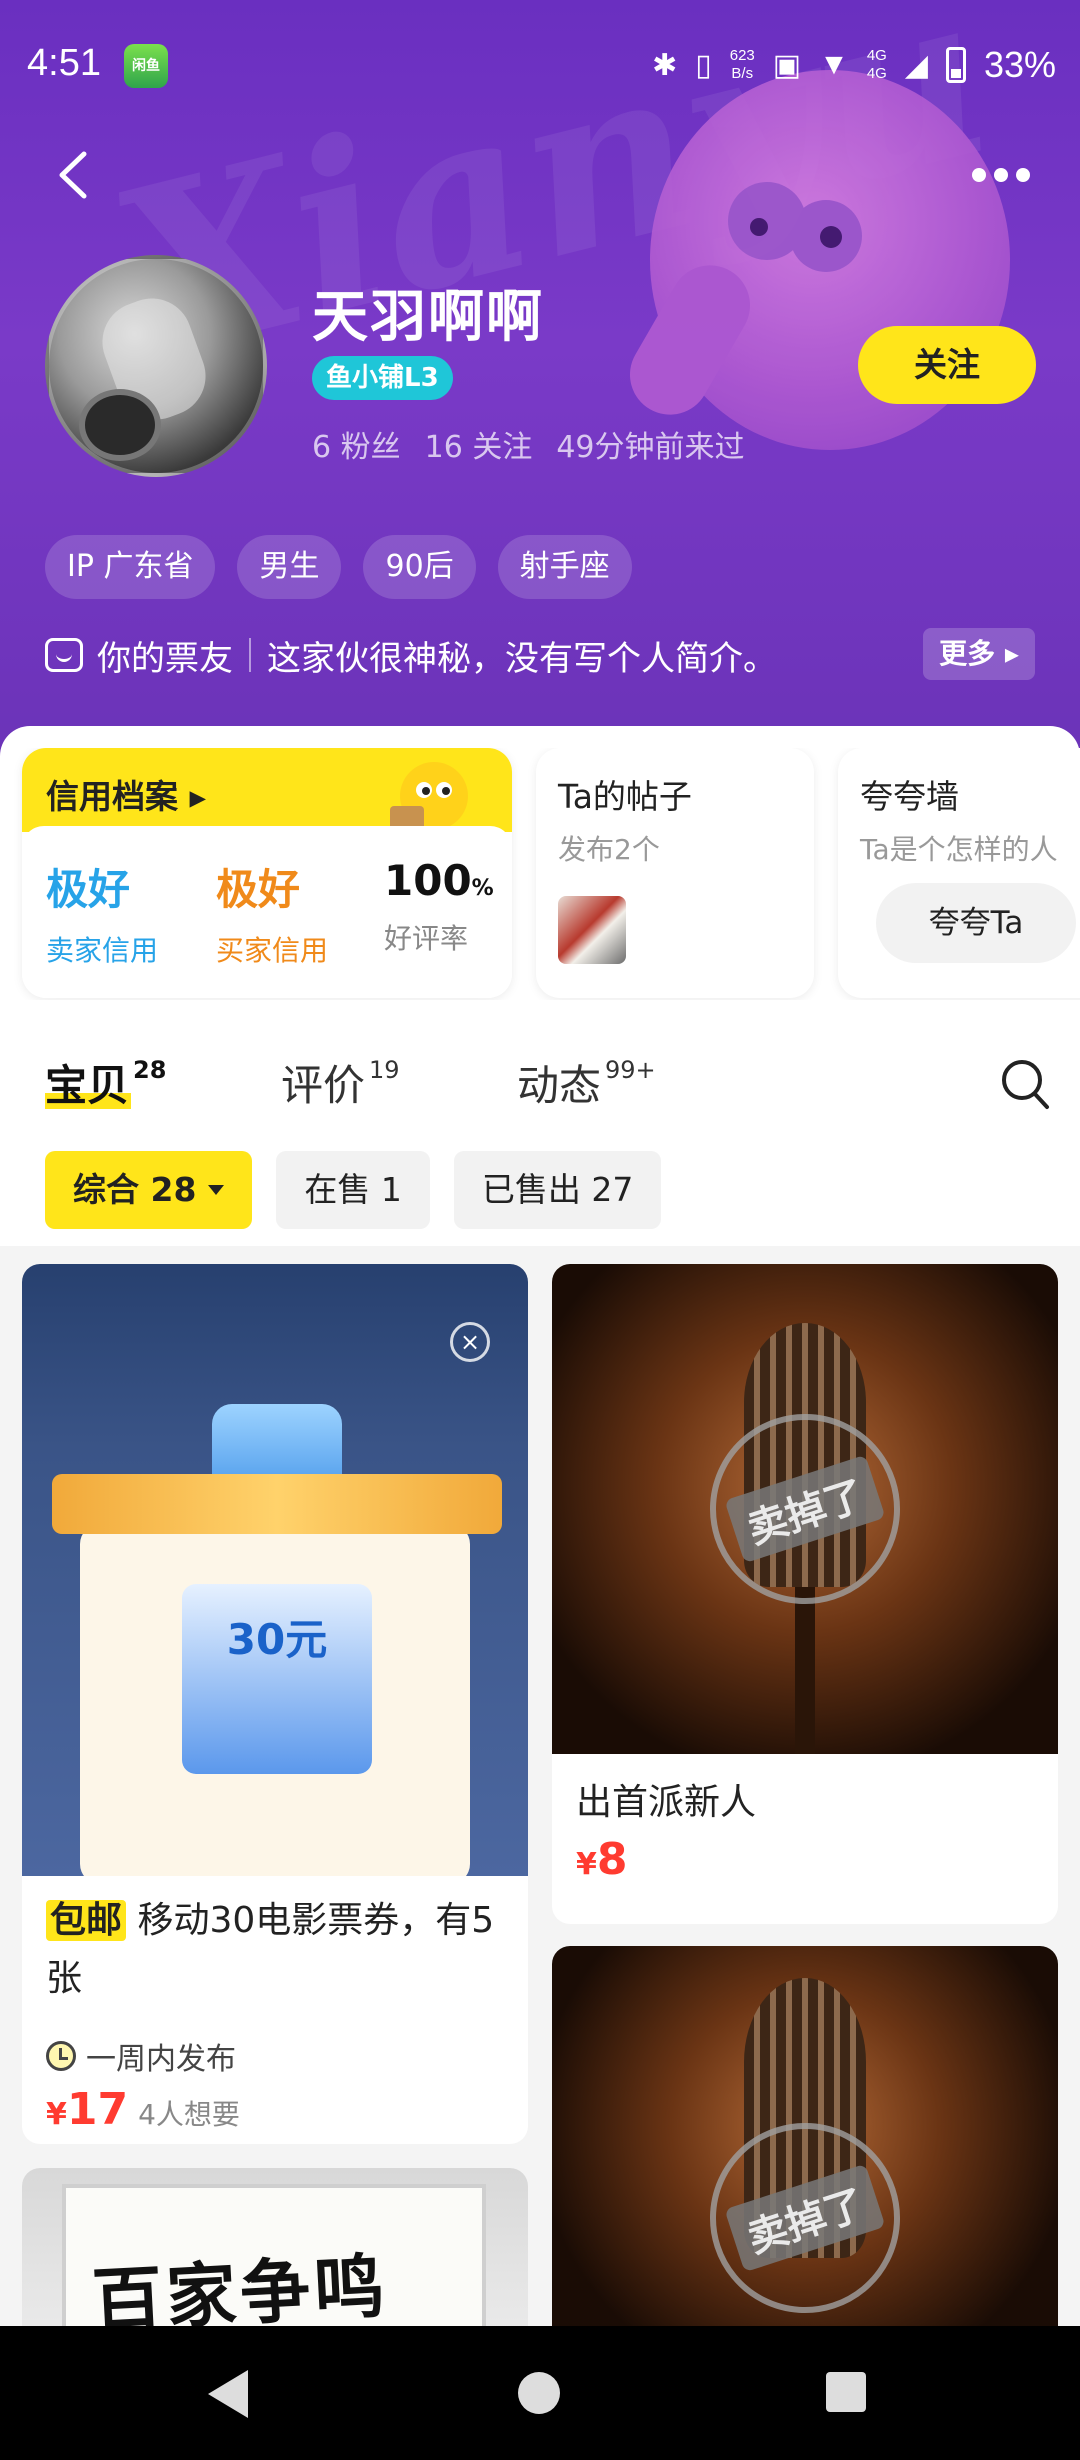  What do you see at coordinates (625, 796) in the screenshot?
I see `posts-title: Ta的帖子` at bounding box center [625, 796].